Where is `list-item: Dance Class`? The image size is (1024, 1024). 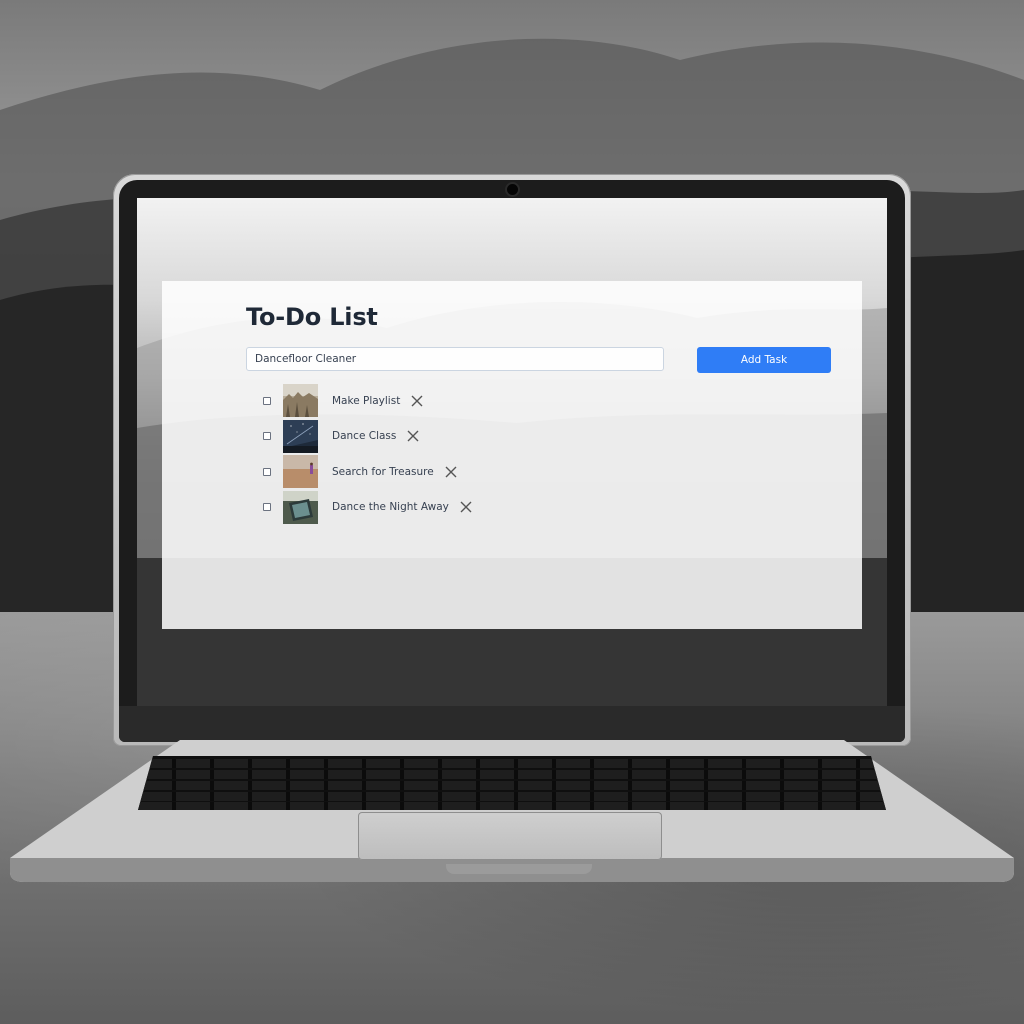 list-item: Dance Class is located at coordinates (367, 437).